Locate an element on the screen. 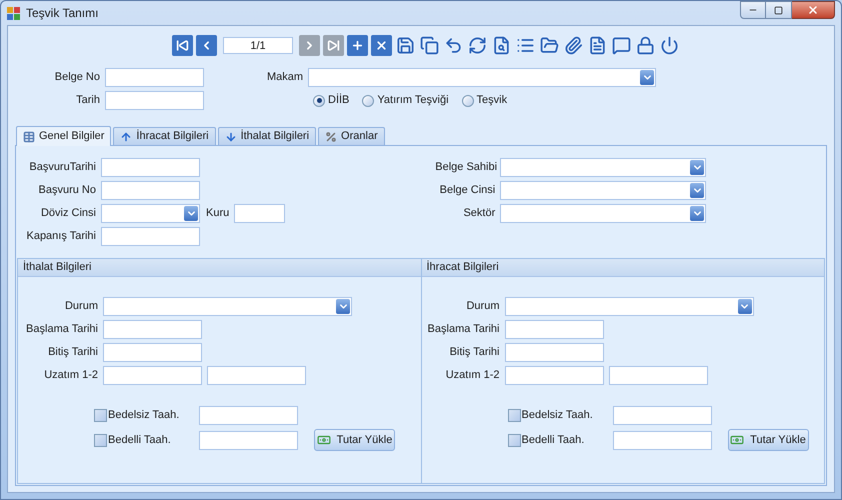  table-icon is located at coordinates (29, 136).